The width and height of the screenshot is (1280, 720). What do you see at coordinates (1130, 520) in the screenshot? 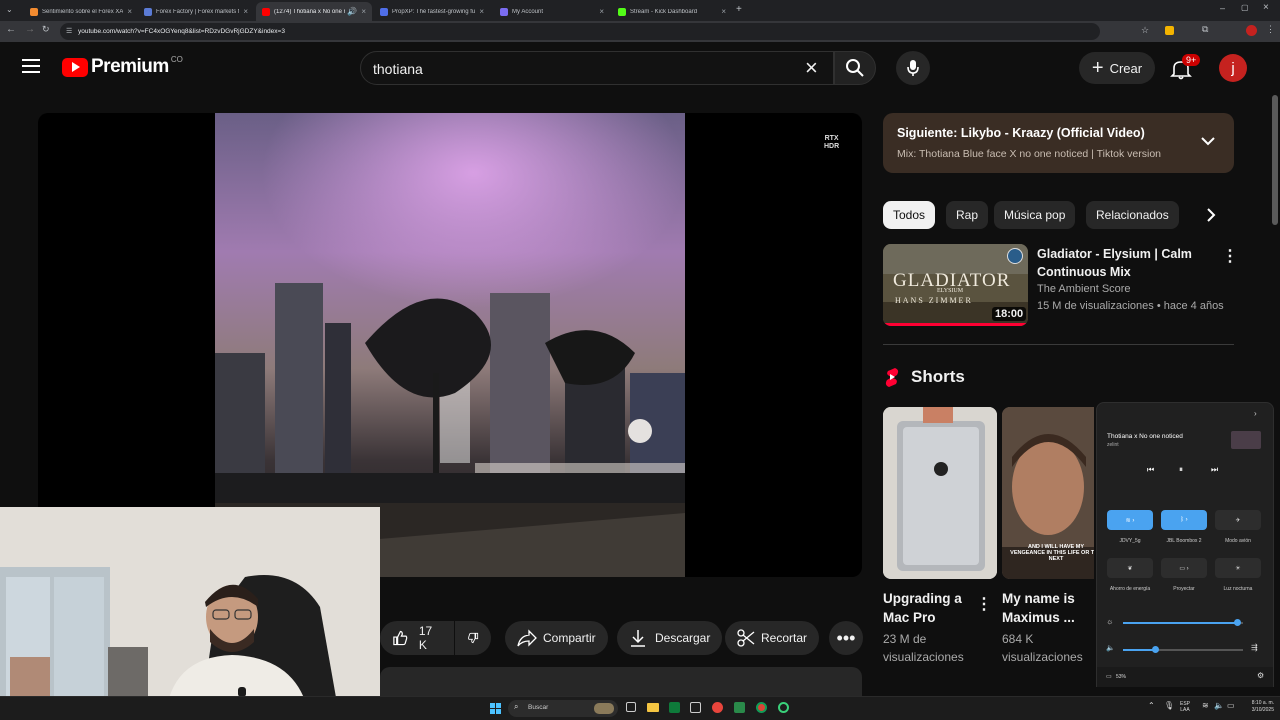
I see `wifi-tile: ≋ ›` at bounding box center [1130, 520].